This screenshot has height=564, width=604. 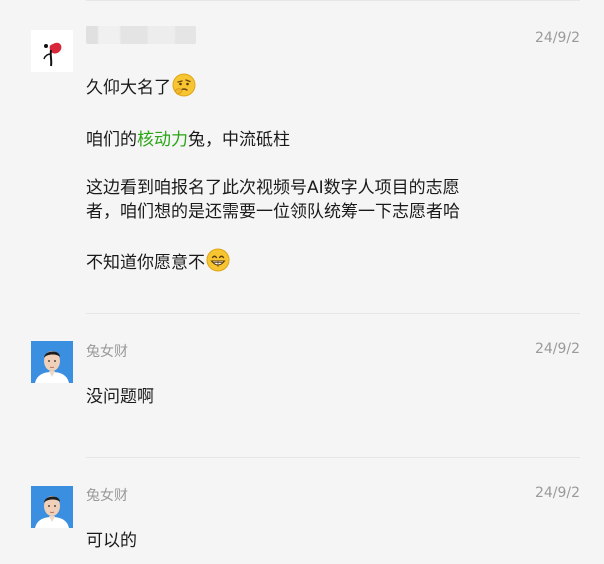 I want to click on top-divider, so click(x=333, y=0).